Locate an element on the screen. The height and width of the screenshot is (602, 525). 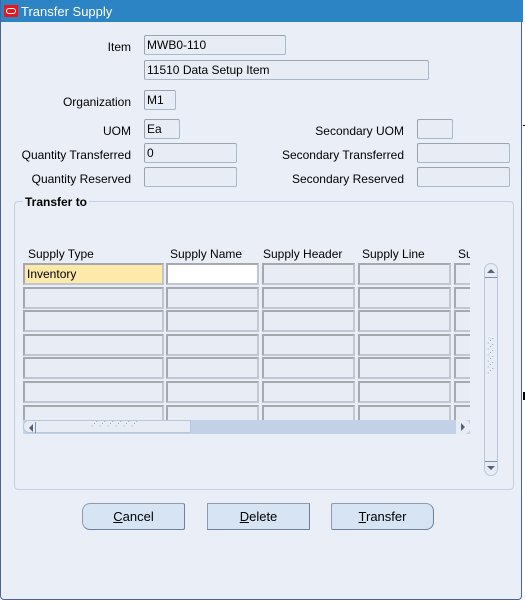
cancel-button: Cancel is located at coordinates (133, 516).